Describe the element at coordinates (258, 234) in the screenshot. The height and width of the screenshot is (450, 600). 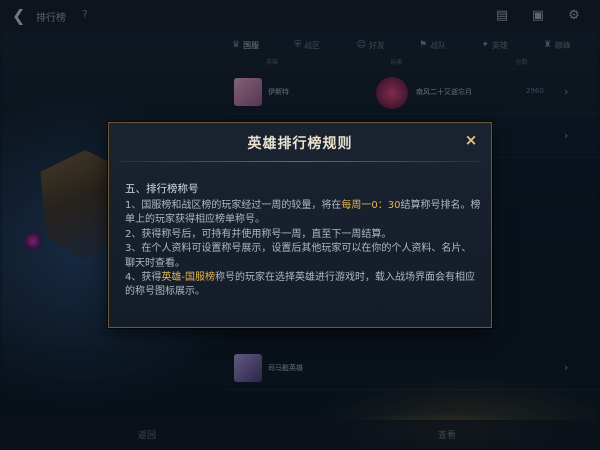
I see `rule-text: 2、获得称号后，可持有并使用称号一周，直至下一周结算。` at that location.